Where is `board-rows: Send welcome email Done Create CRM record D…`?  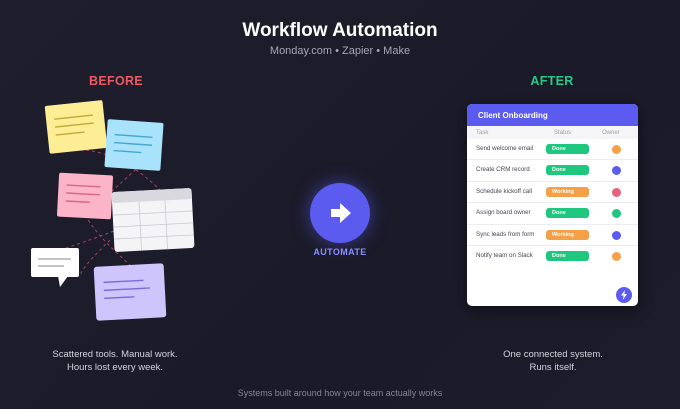 board-rows: Send welcome email Done Create CRM record D… is located at coordinates (552, 203).